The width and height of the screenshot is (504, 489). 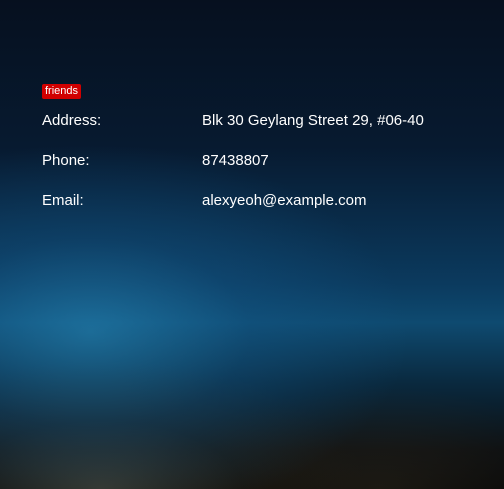 I want to click on email-row: Email: alexyeoh@example.com, so click(x=262, y=212).